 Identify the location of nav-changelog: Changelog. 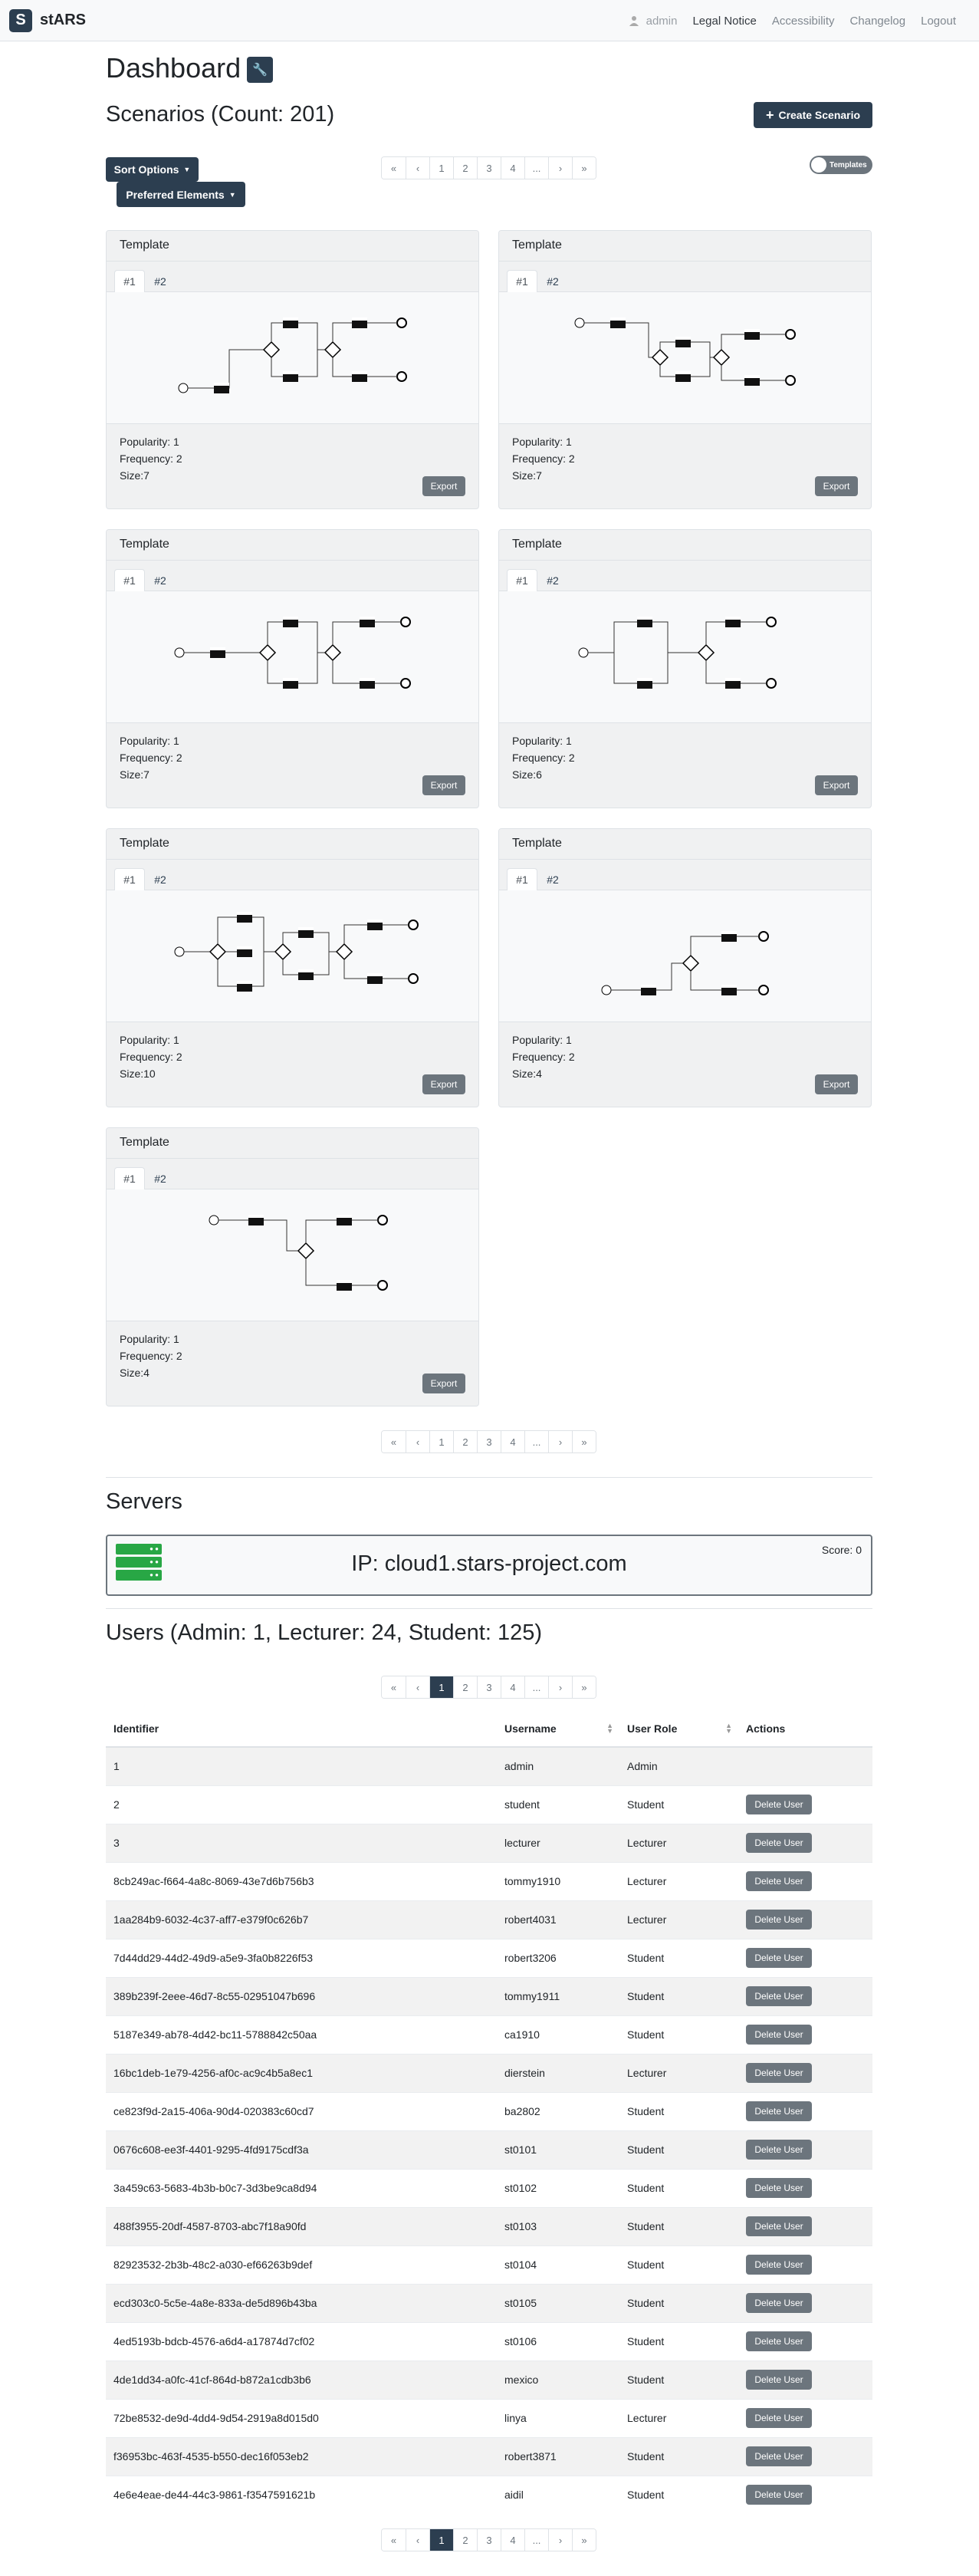
(878, 21).